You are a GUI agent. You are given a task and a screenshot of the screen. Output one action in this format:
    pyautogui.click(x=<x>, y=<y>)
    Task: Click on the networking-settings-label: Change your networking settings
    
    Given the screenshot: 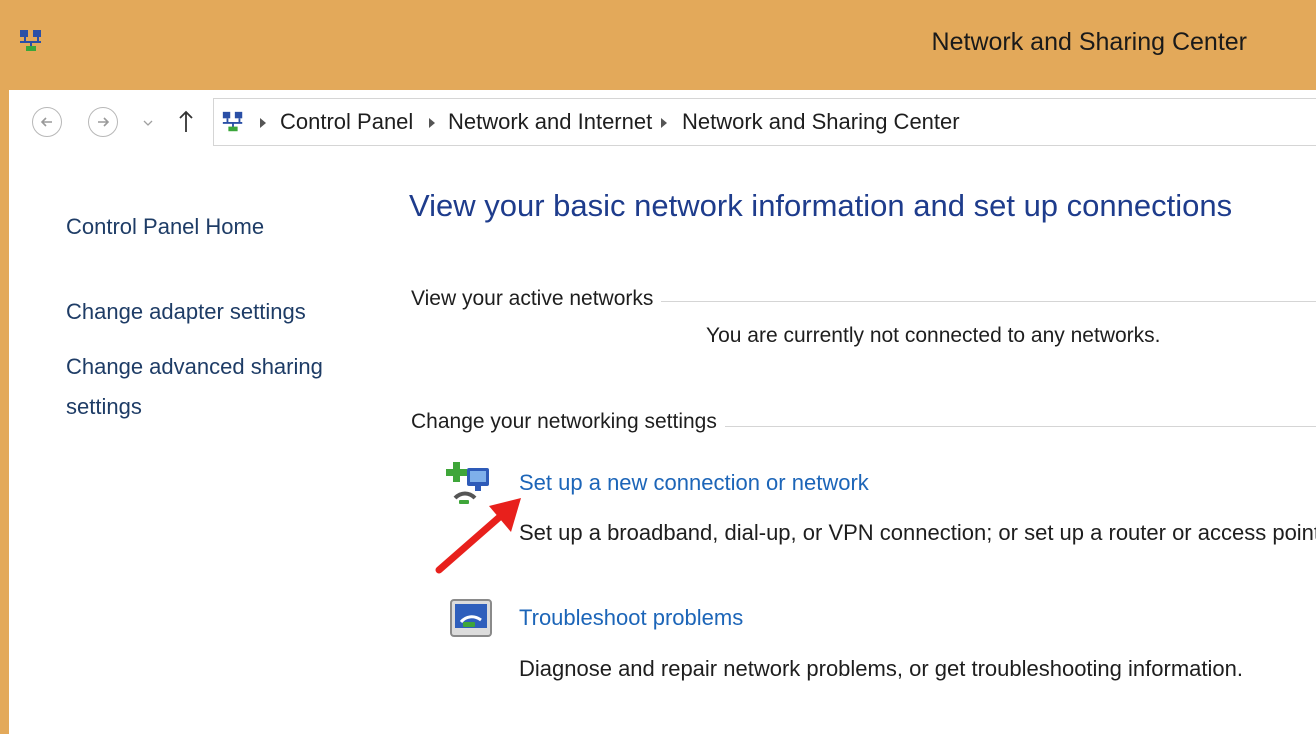 What is the action you would take?
    pyautogui.click(x=568, y=422)
    